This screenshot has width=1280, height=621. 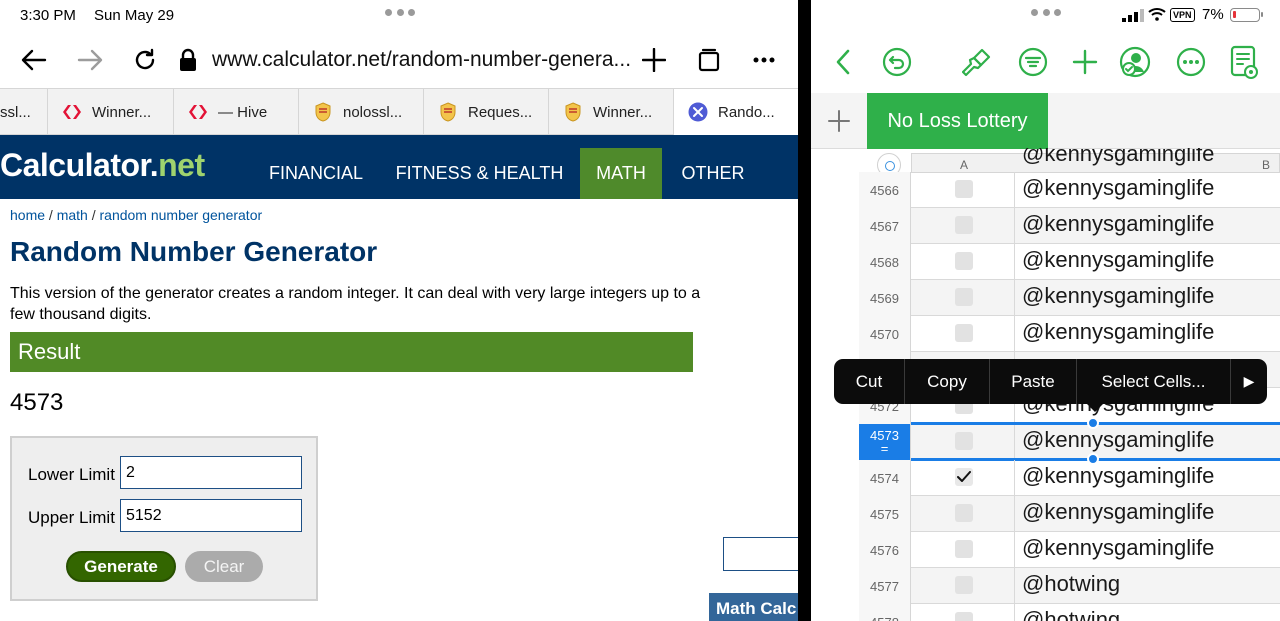 What do you see at coordinates (885, 262) in the screenshot?
I see `row-number: 4568` at bounding box center [885, 262].